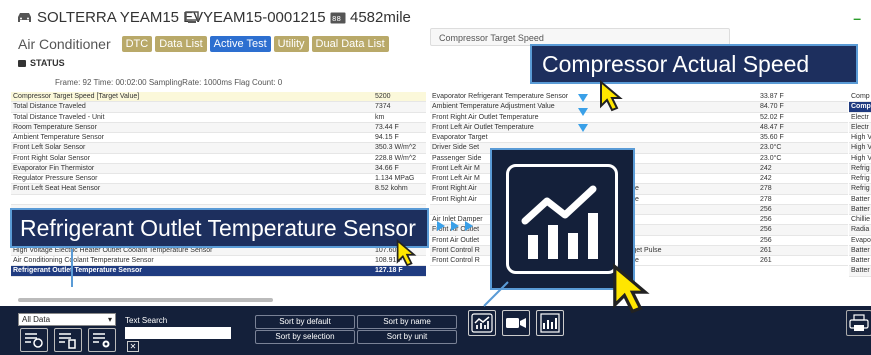  I want to click on callout-pointer, so click(496, 294).